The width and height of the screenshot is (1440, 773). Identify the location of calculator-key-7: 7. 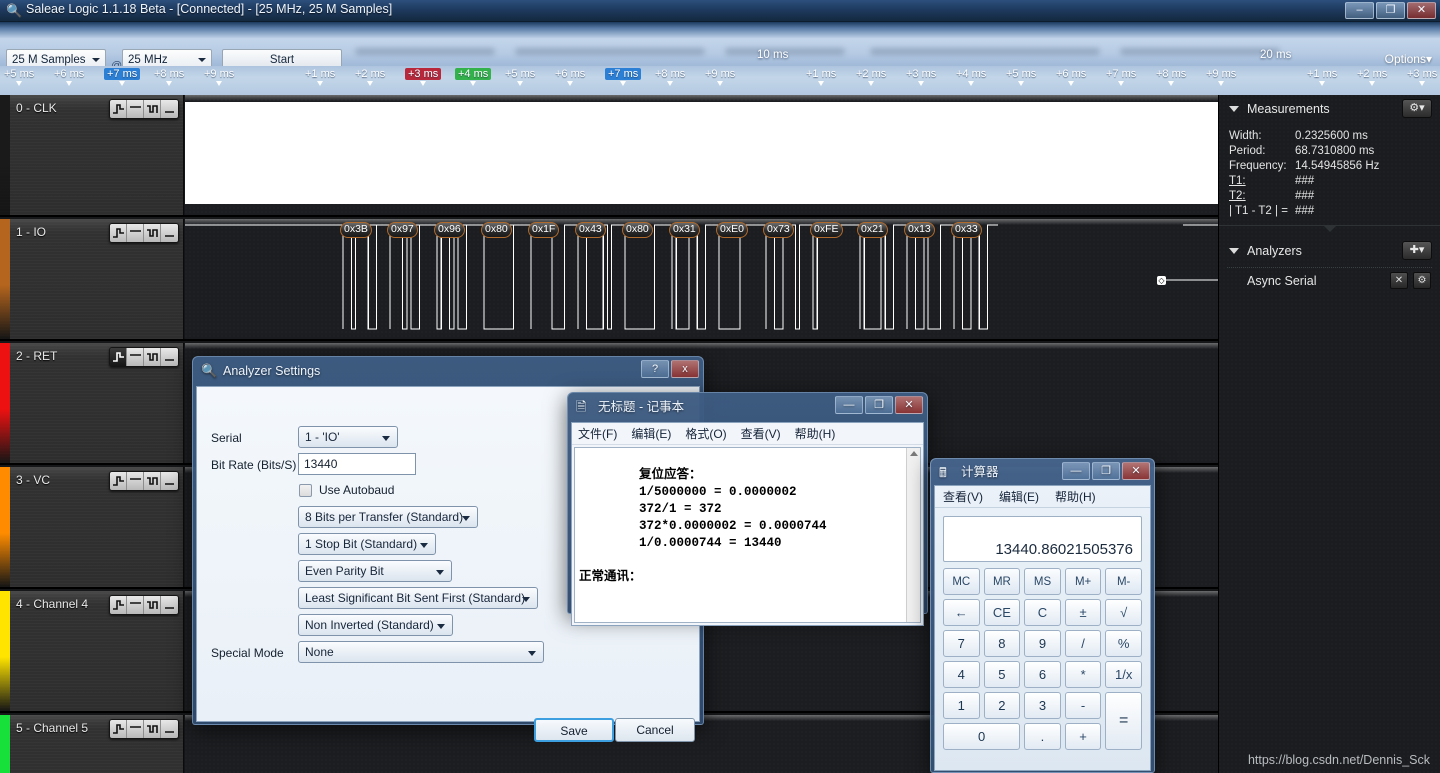
(961, 643).